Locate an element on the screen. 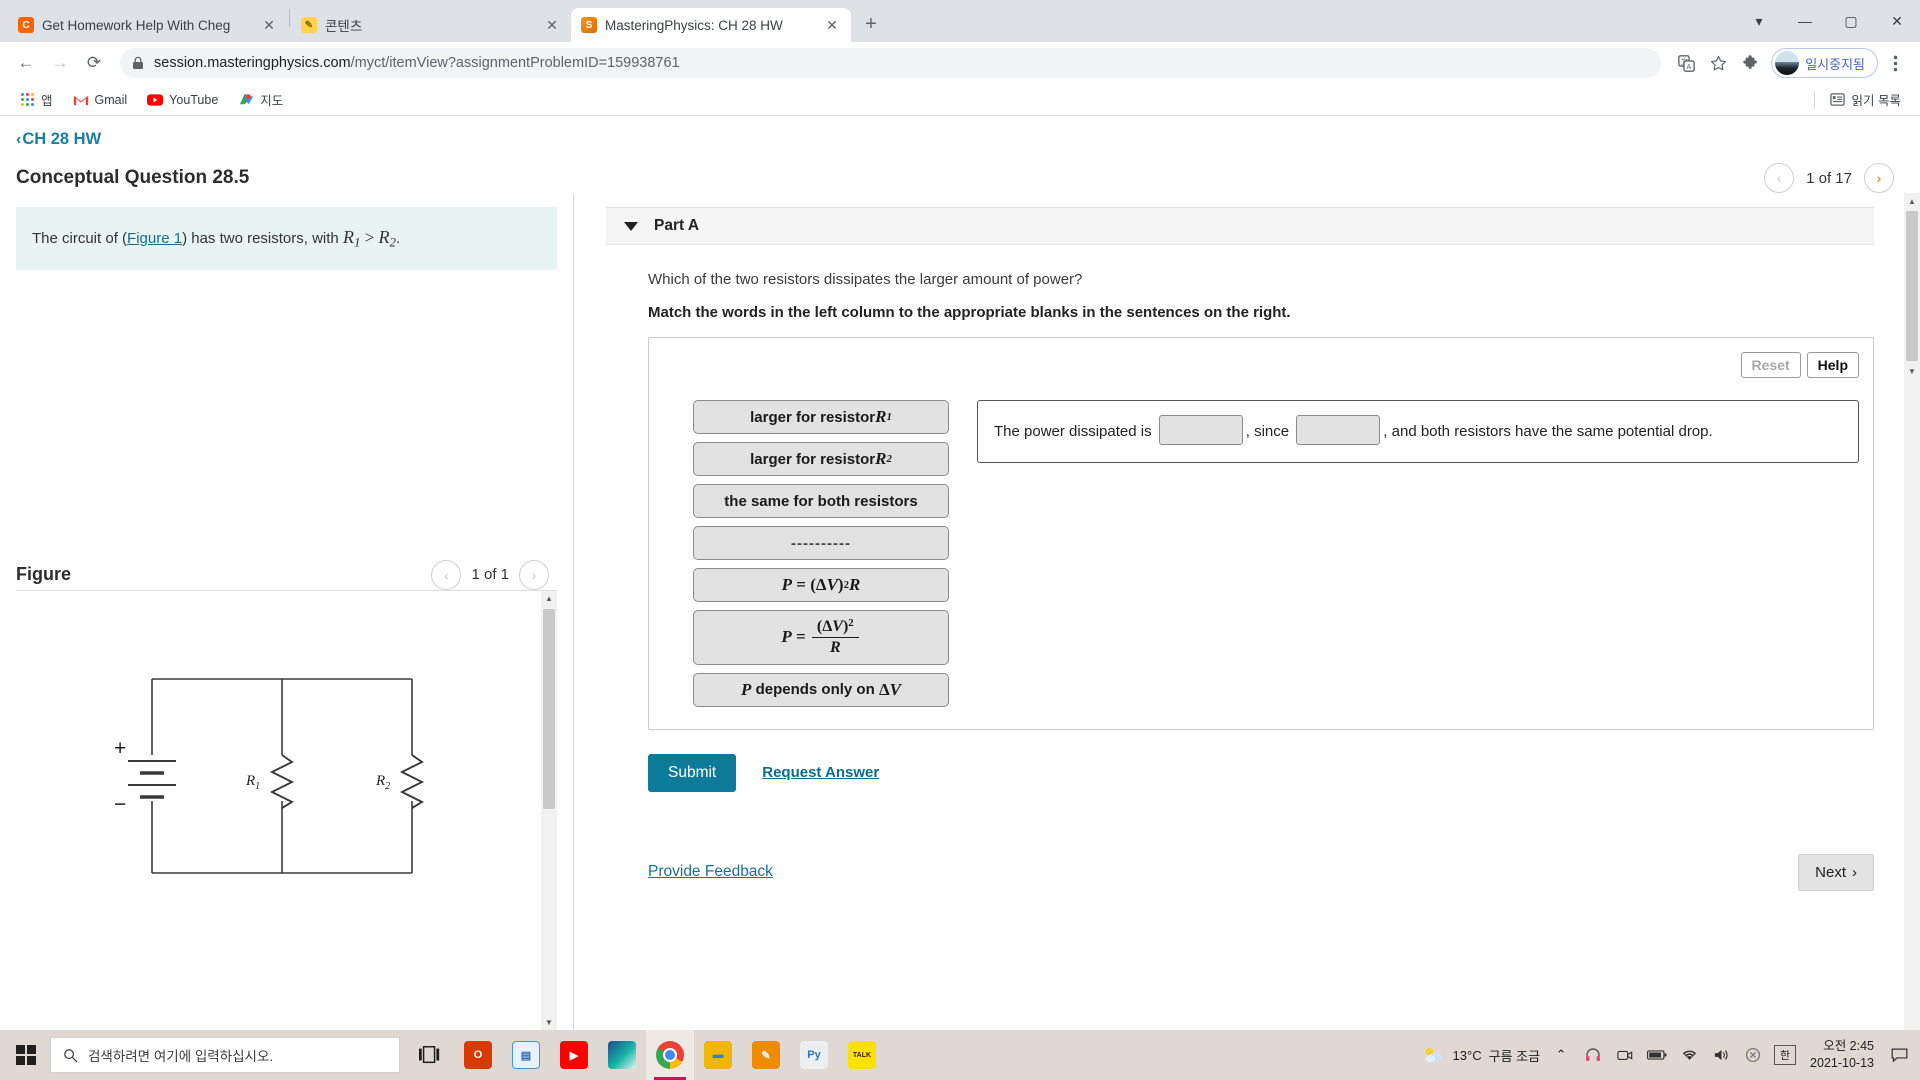  wifi-icon is located at coordinates (1689, 1055).